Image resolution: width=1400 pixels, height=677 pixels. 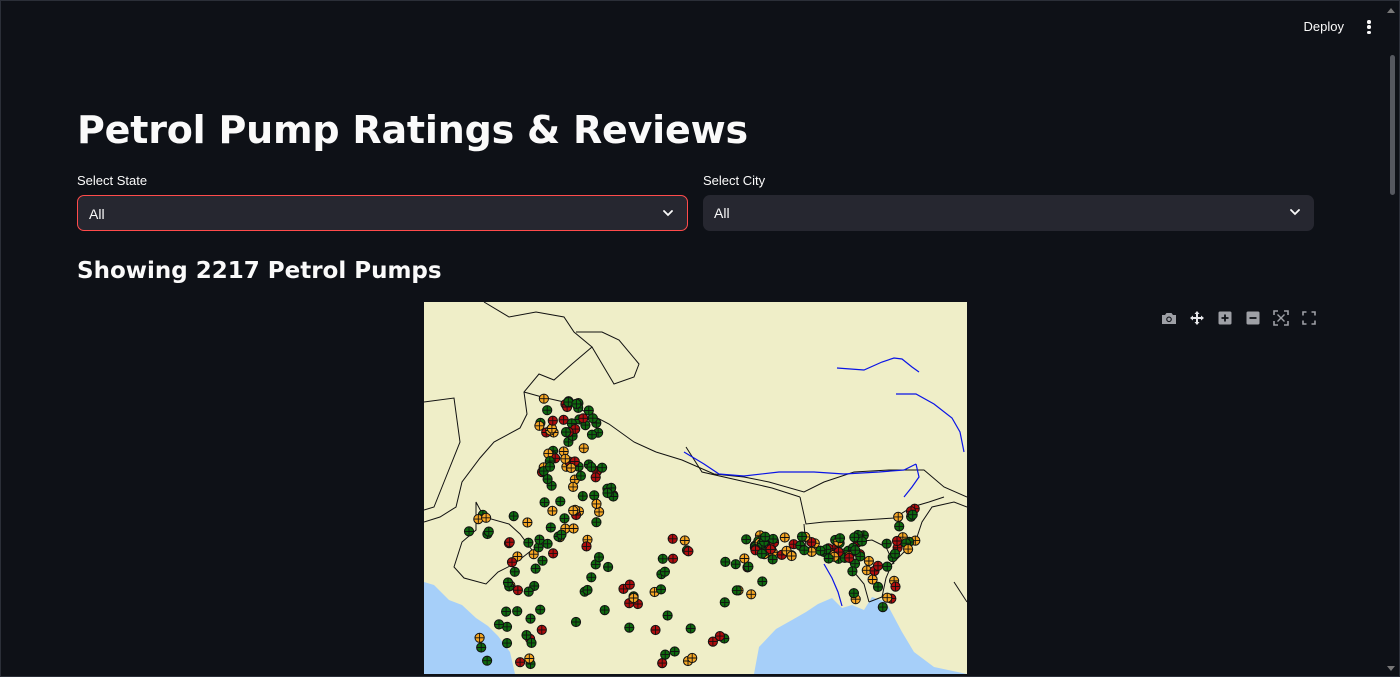 What do you see at coordinates (1281, 318) in the screenshot?
I see `autoscale-icon` at bounding box center [1281, 318].